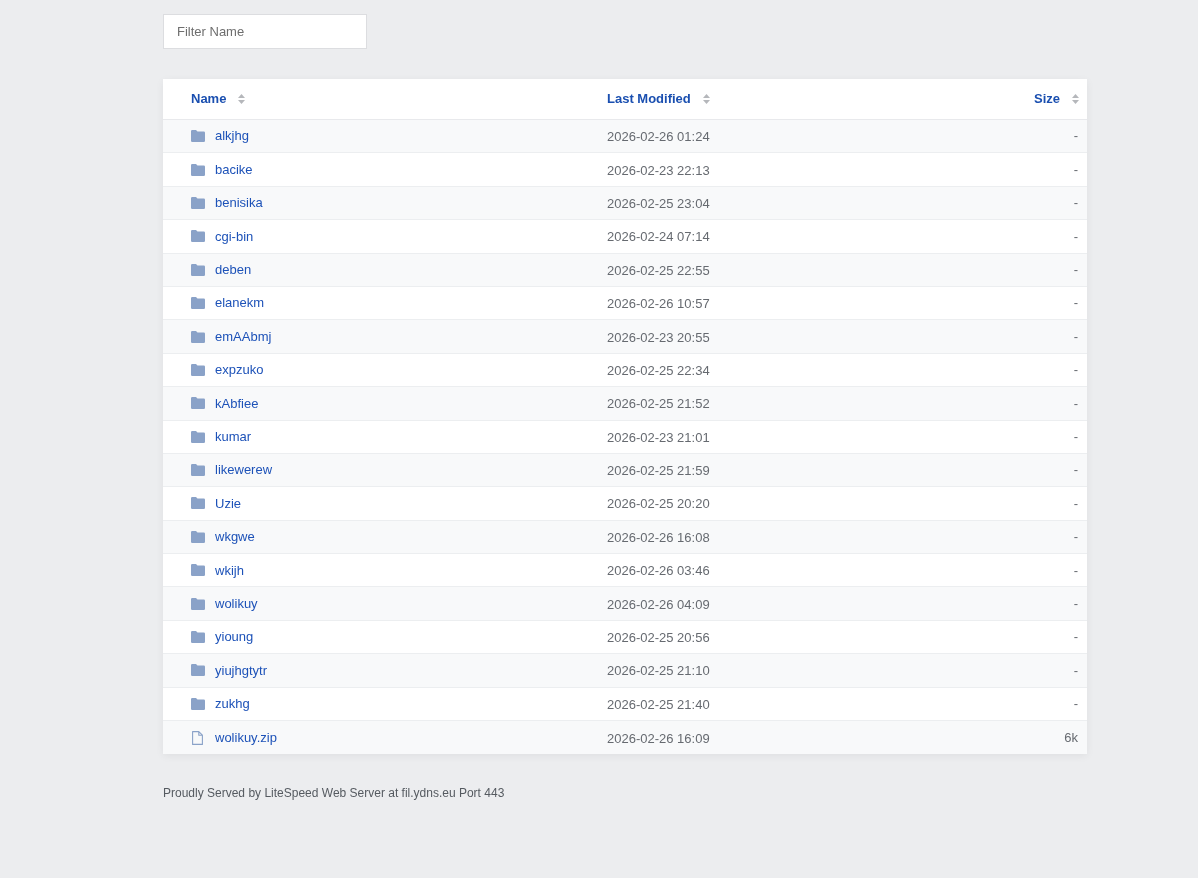 Image resolution: width=1198 pixels, height=878 pixels. I want to click on folder-link: yioung, so click(234, 637).